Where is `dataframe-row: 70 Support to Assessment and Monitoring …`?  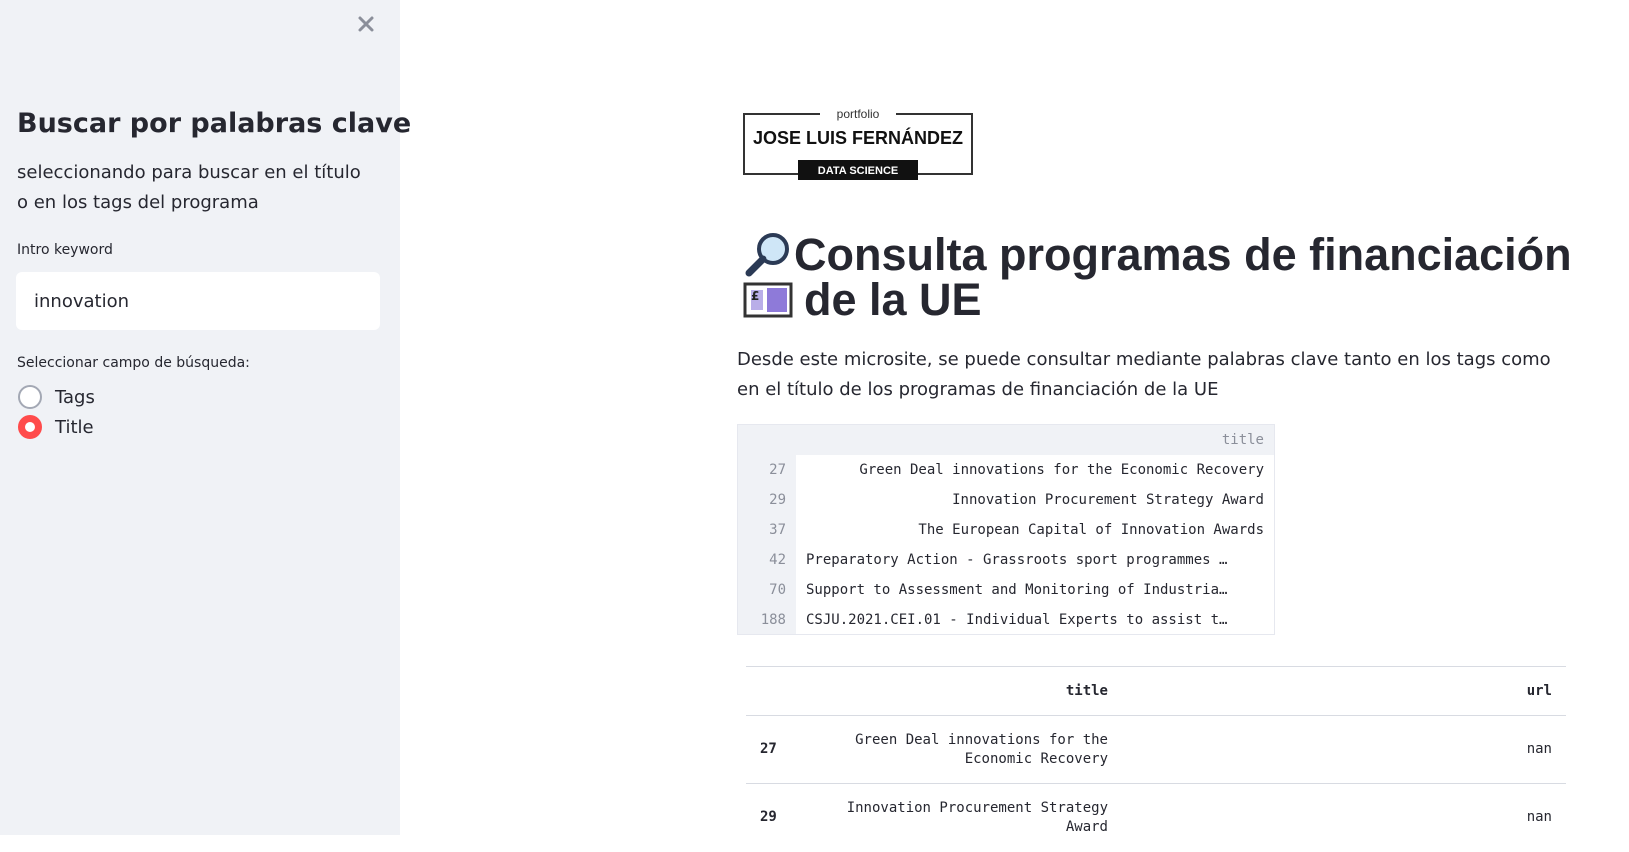
dataframe-row: 70 Support to Assessment and Monitoring … is located at coordinates (1006, 590).